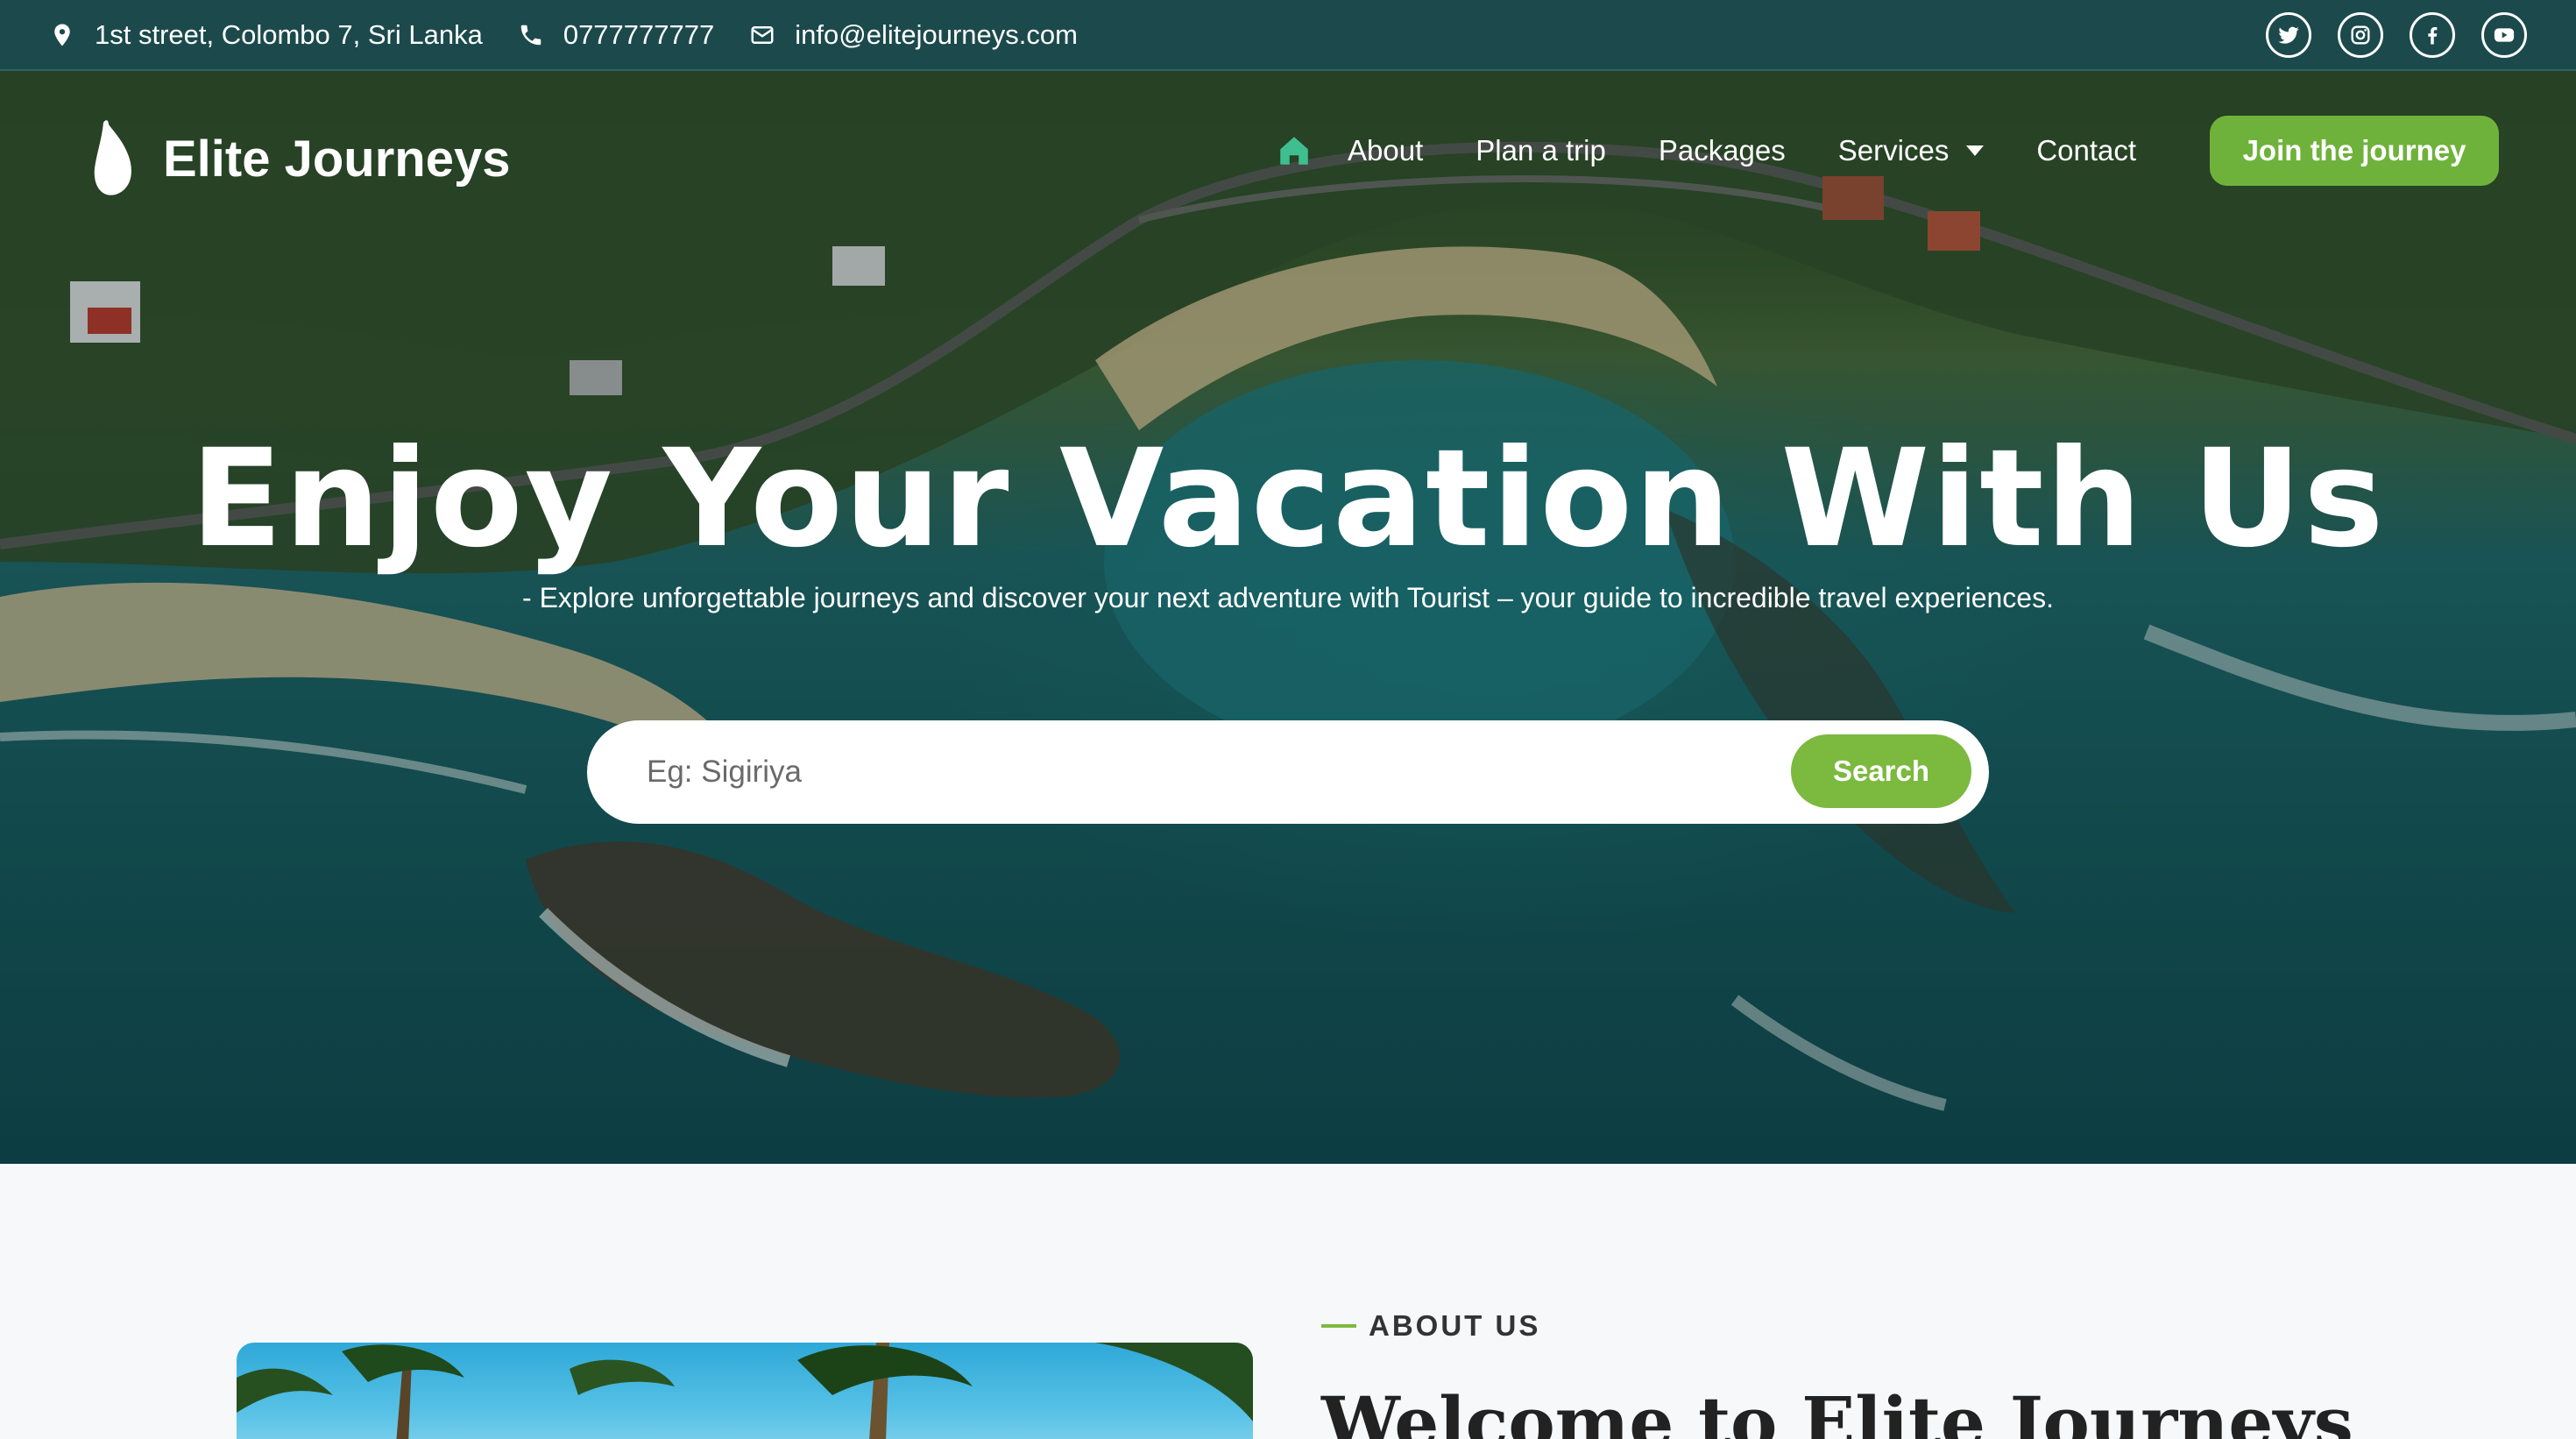 The image size is (2576, 1439). What do you see at coordinates (936, 34) in the screenshot?
I see `email-text: info@elitejourneys.com` at bounding box center [936, 34].